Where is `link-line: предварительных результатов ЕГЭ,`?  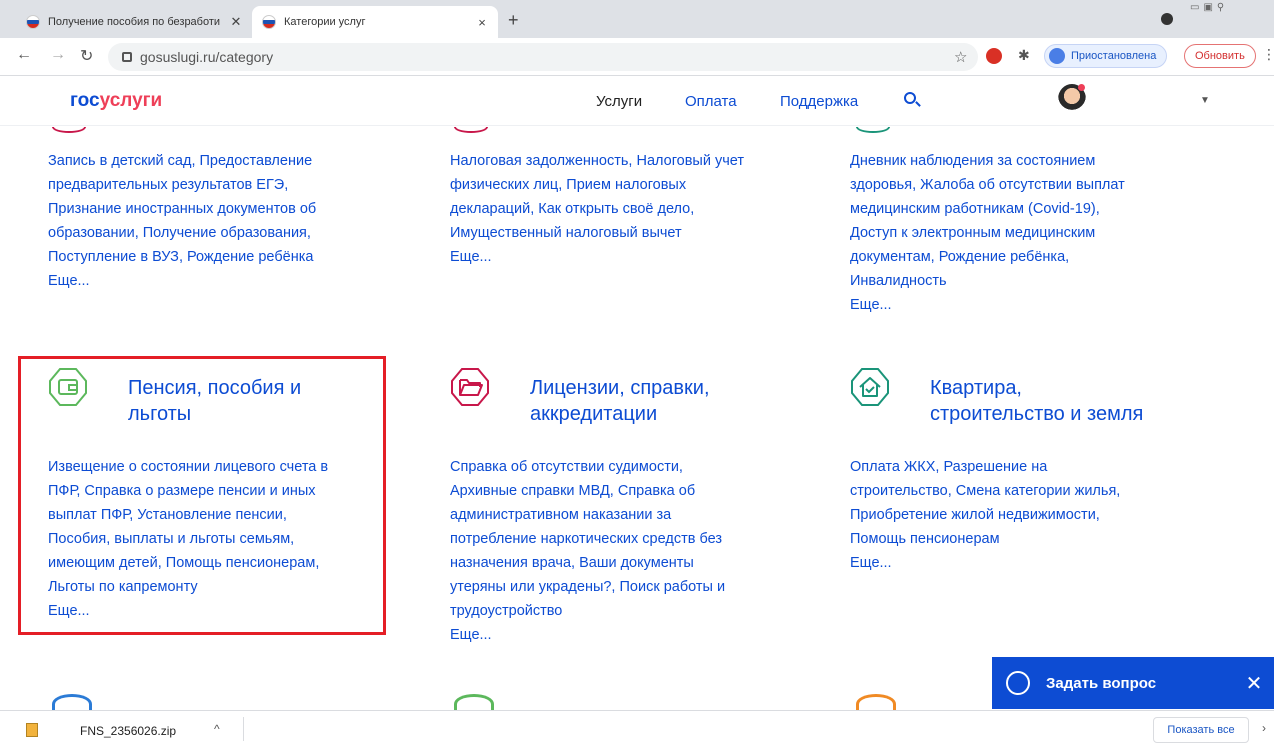
link-line: предварительных результатов ЕГЭ, is located at coordinates (182, 185).